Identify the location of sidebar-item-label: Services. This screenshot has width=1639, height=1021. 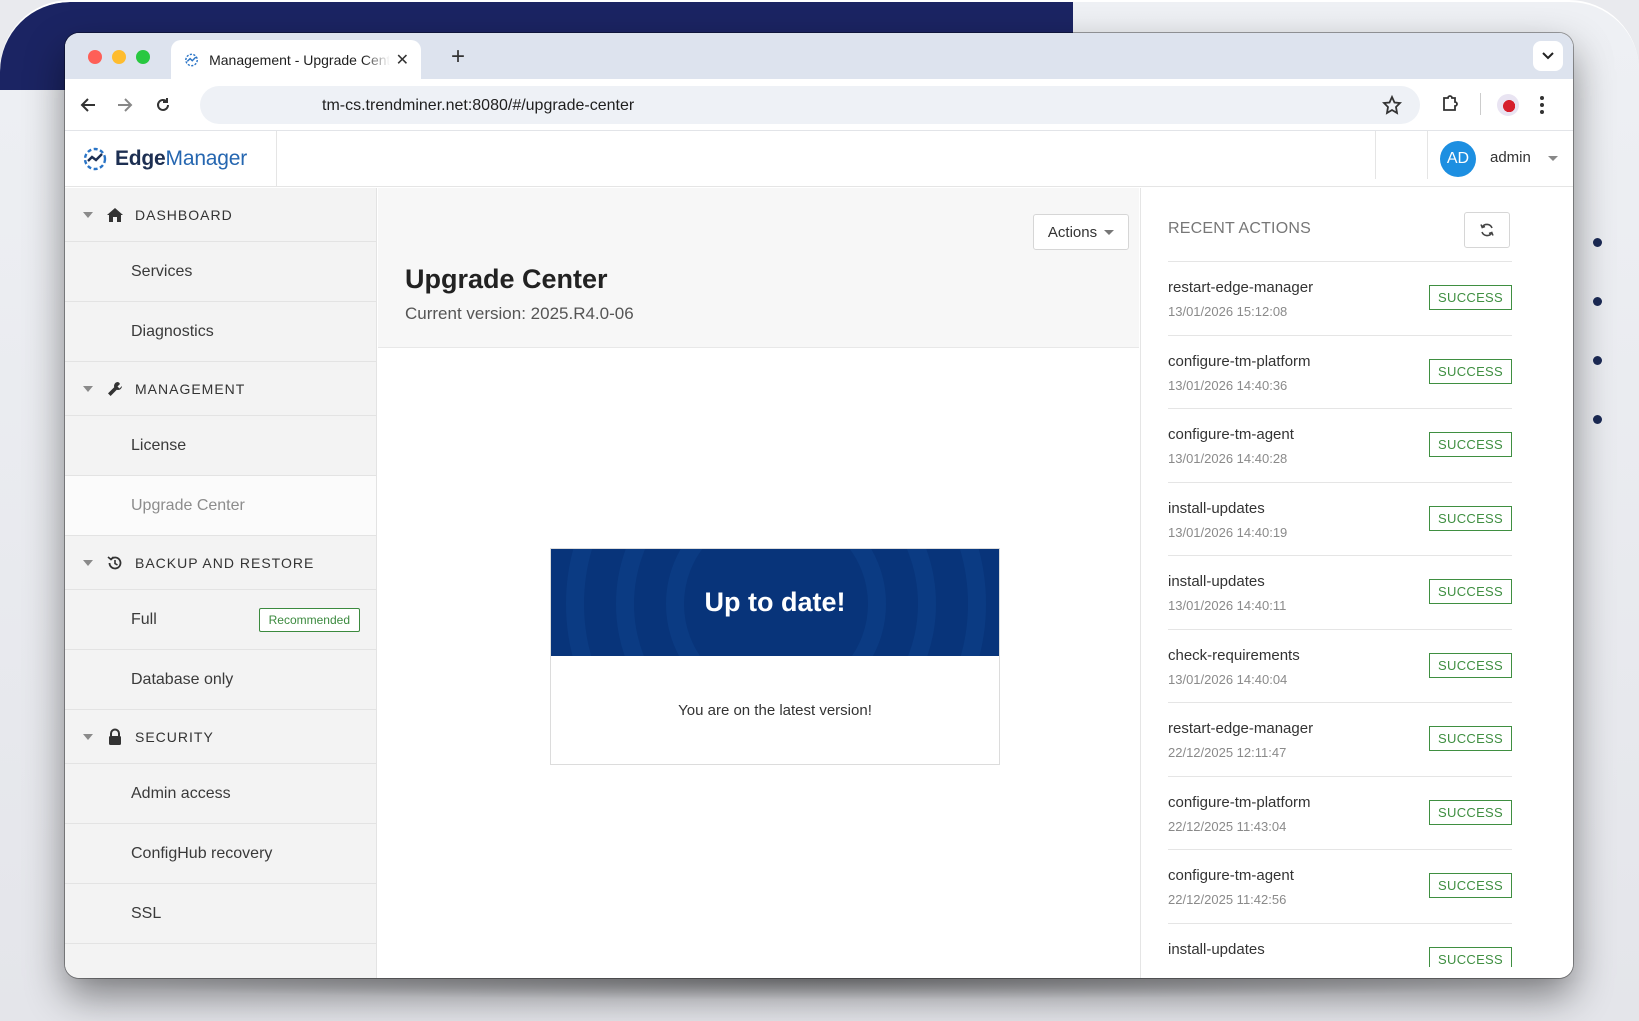
(162, 271).